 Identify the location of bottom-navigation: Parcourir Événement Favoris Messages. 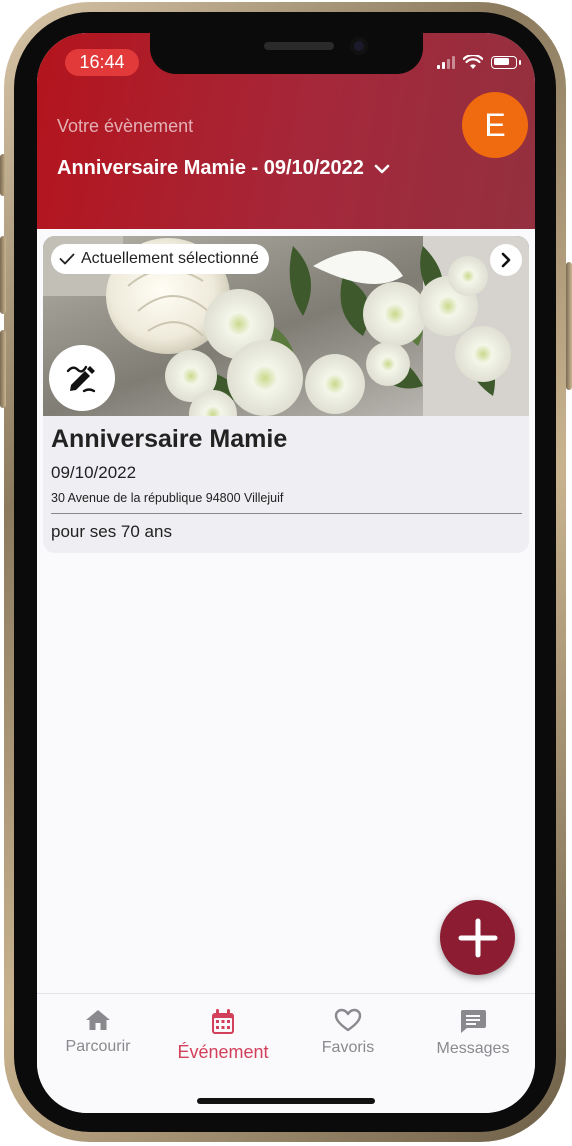
(286, 1053).